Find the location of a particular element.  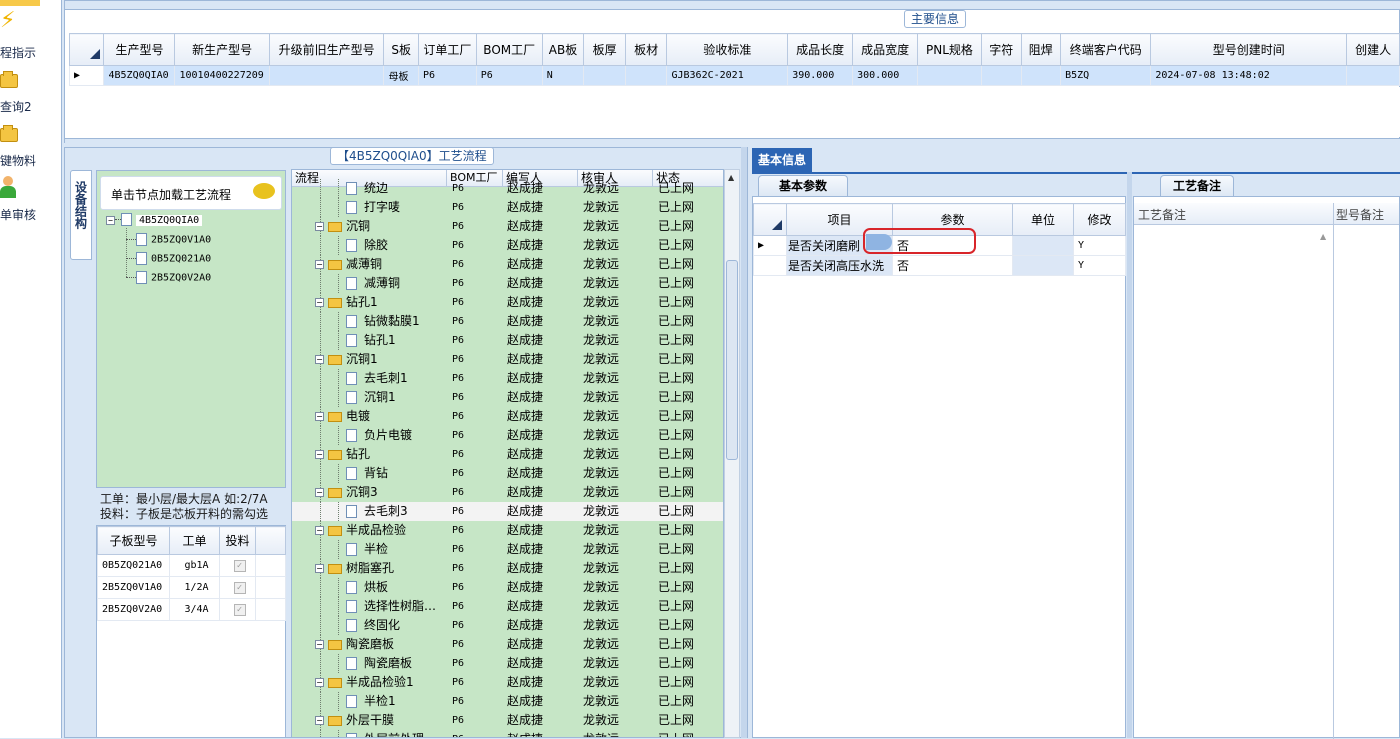

nav-item-key-material: 键物料 is located at coordinates (30, 160).